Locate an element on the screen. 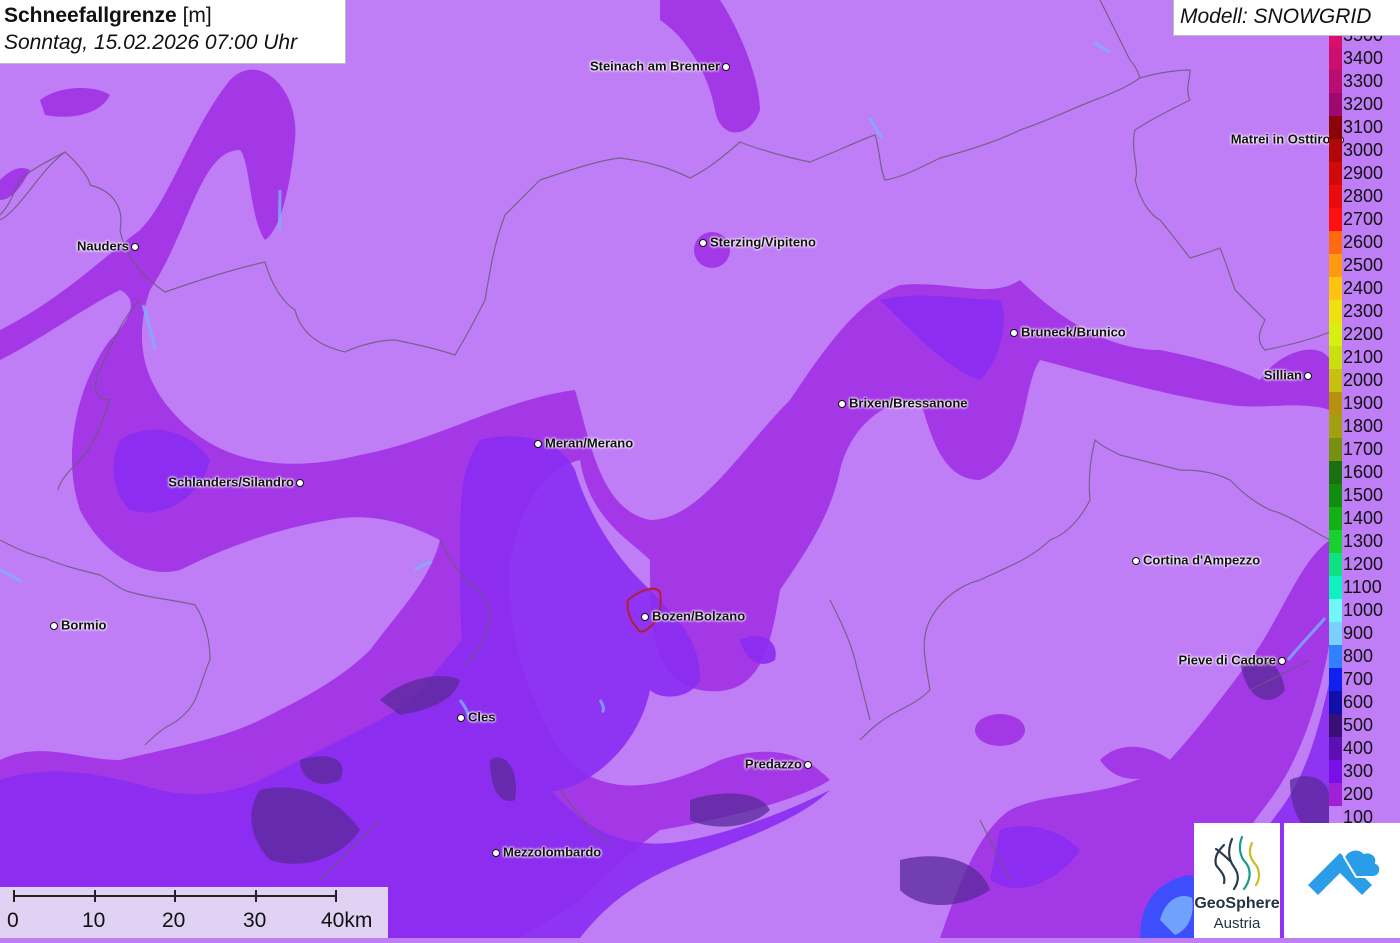 This screenshot has height=943, width=1400. legend-label-1700: 1700 is located at coordinates (1363, 449).